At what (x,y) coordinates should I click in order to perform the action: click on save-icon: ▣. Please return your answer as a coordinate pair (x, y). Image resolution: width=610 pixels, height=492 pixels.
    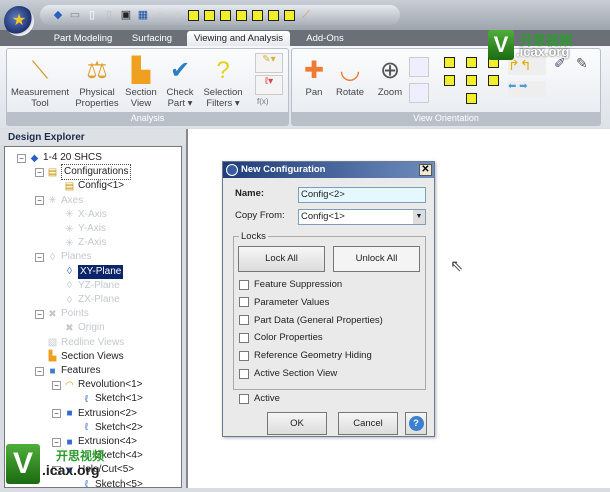
    Looking at the image, I should click on (126, 15).